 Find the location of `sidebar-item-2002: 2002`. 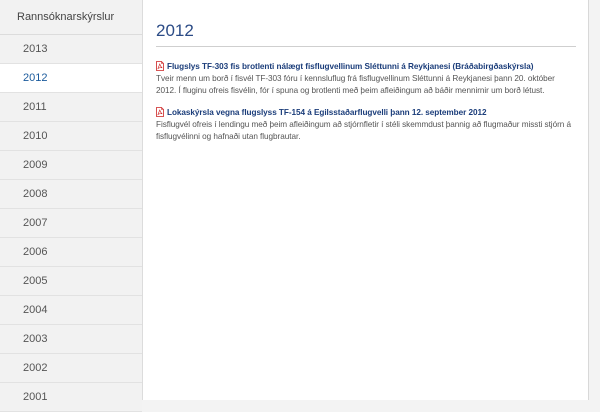

sidebar-item-2002: 2002 is located at coordinates (71, 368).